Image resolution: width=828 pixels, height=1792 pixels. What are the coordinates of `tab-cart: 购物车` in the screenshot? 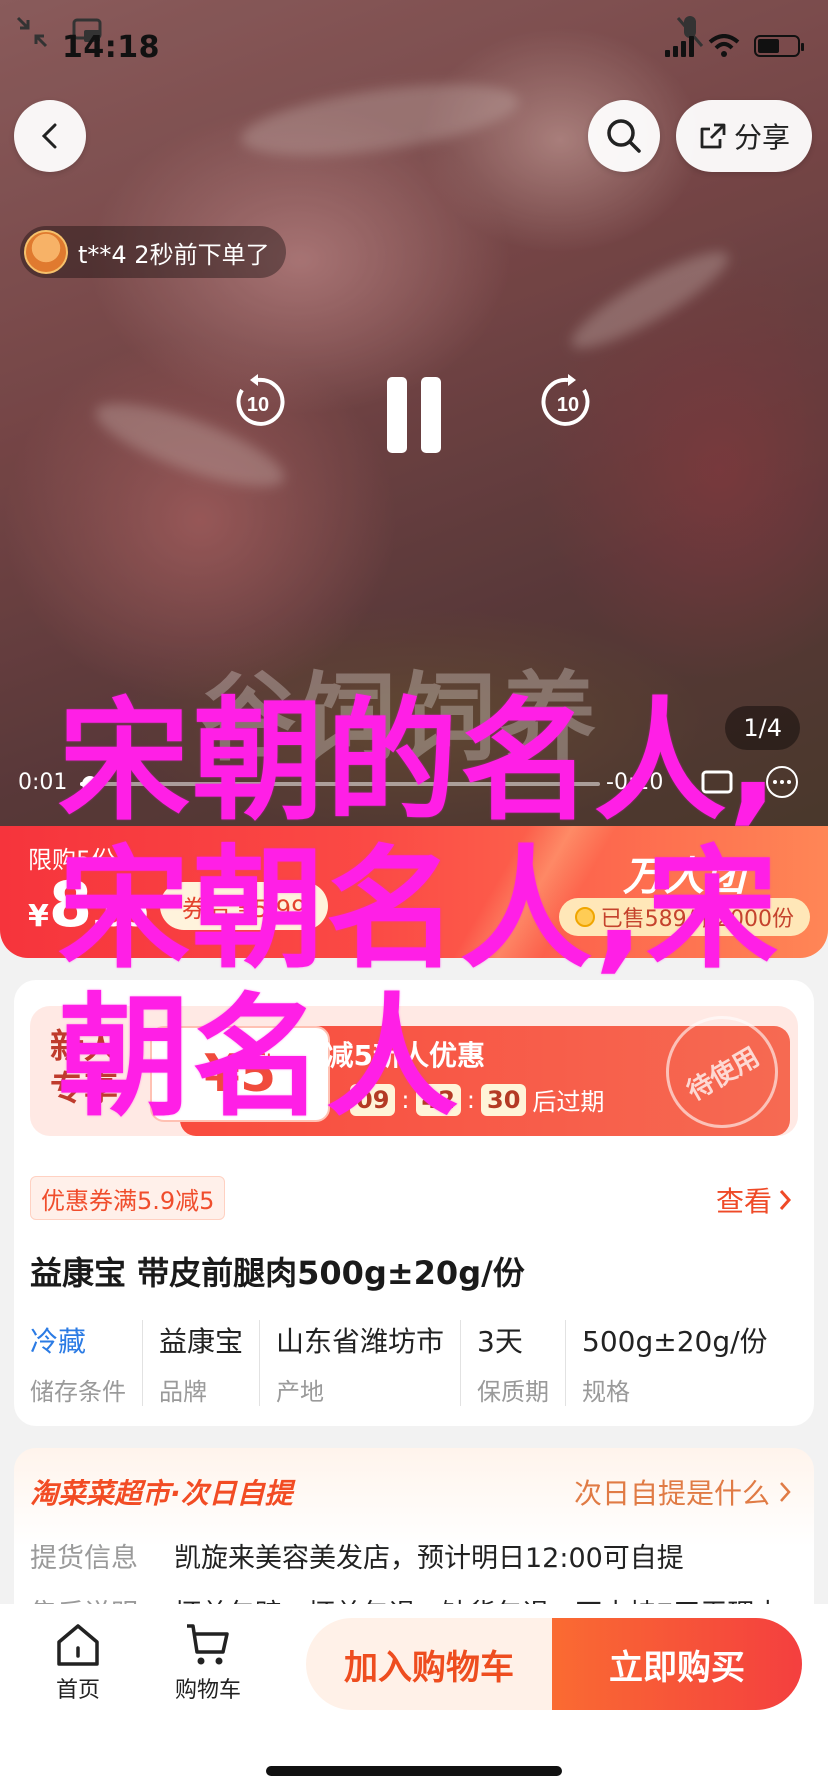 It's located at (208, 1663).